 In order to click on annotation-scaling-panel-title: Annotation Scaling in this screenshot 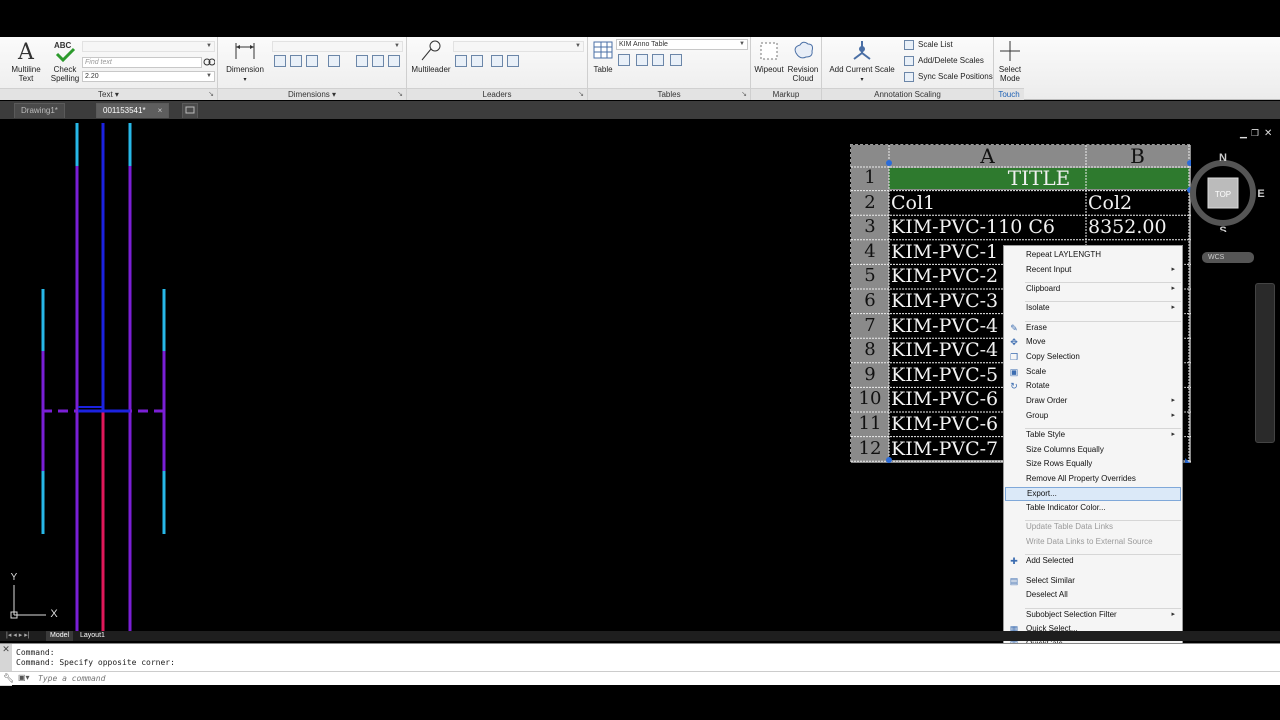, I will do `click(907, 94)`.